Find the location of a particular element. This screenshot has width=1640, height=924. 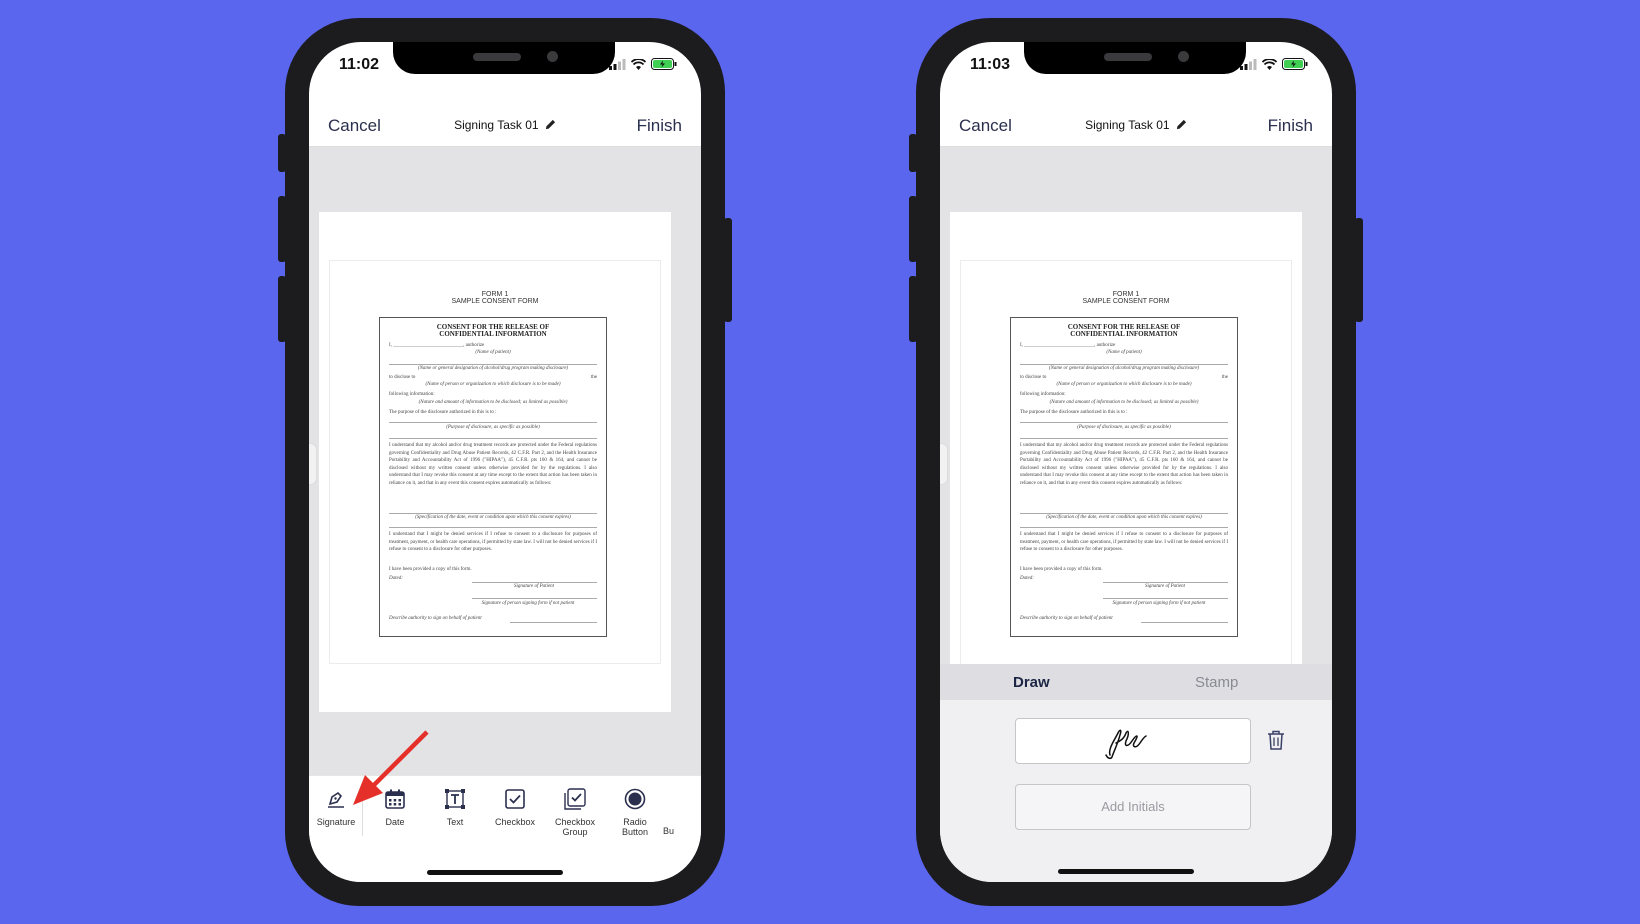

tool-date: Date is located at coordinates (395, 807).